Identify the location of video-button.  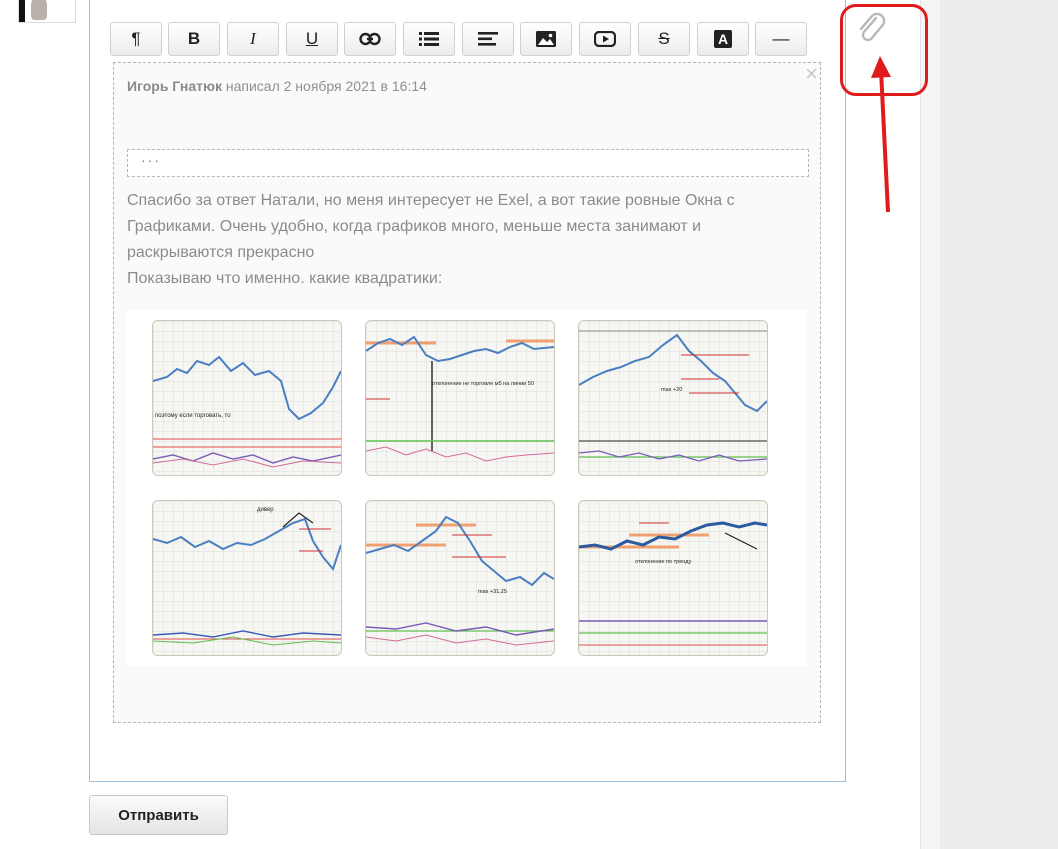
(605, 39).